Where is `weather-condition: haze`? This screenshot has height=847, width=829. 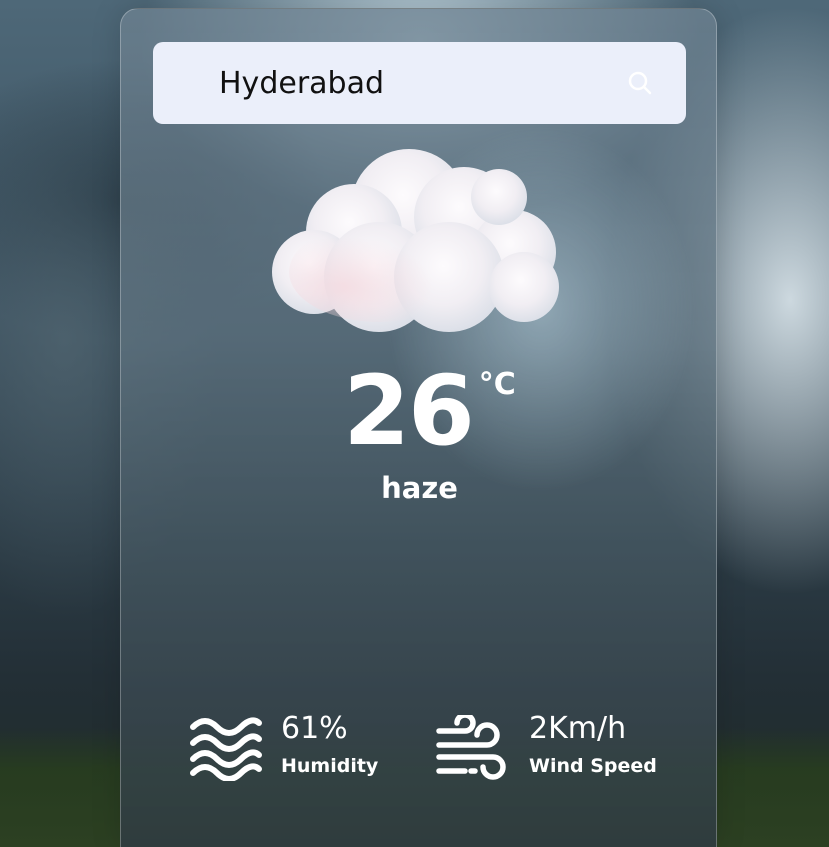 weather-condition: haze is located at coordinates (419, 488).